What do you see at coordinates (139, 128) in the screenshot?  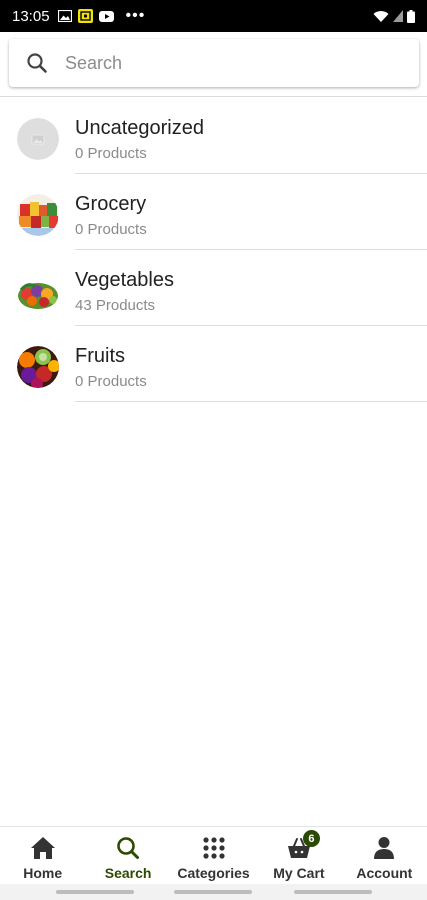 I see `category-title: Uncategorized` at bounding box center [139, 128].